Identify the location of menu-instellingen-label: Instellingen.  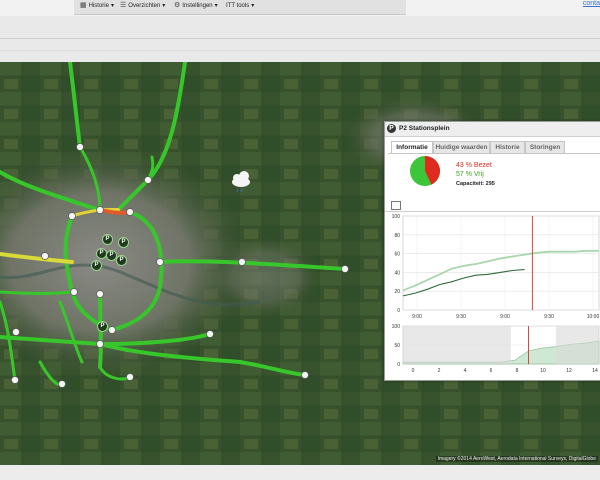
(197, 5).